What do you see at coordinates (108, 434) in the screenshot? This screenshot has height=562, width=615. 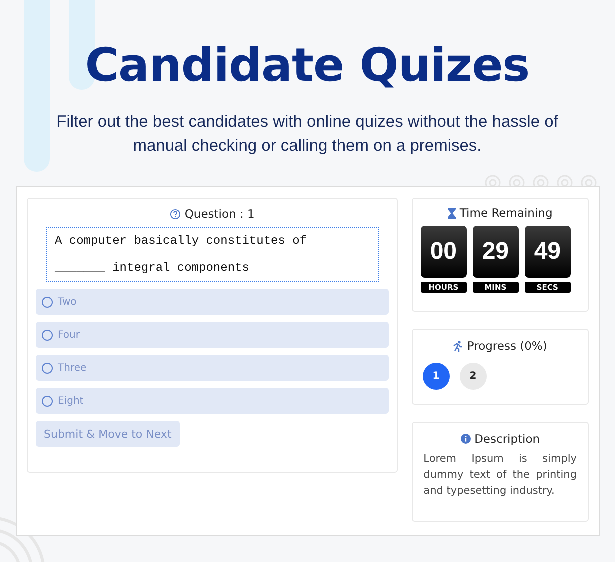 I see `submit-button: Submit & Move to Next` at bounding box center [108, 434].